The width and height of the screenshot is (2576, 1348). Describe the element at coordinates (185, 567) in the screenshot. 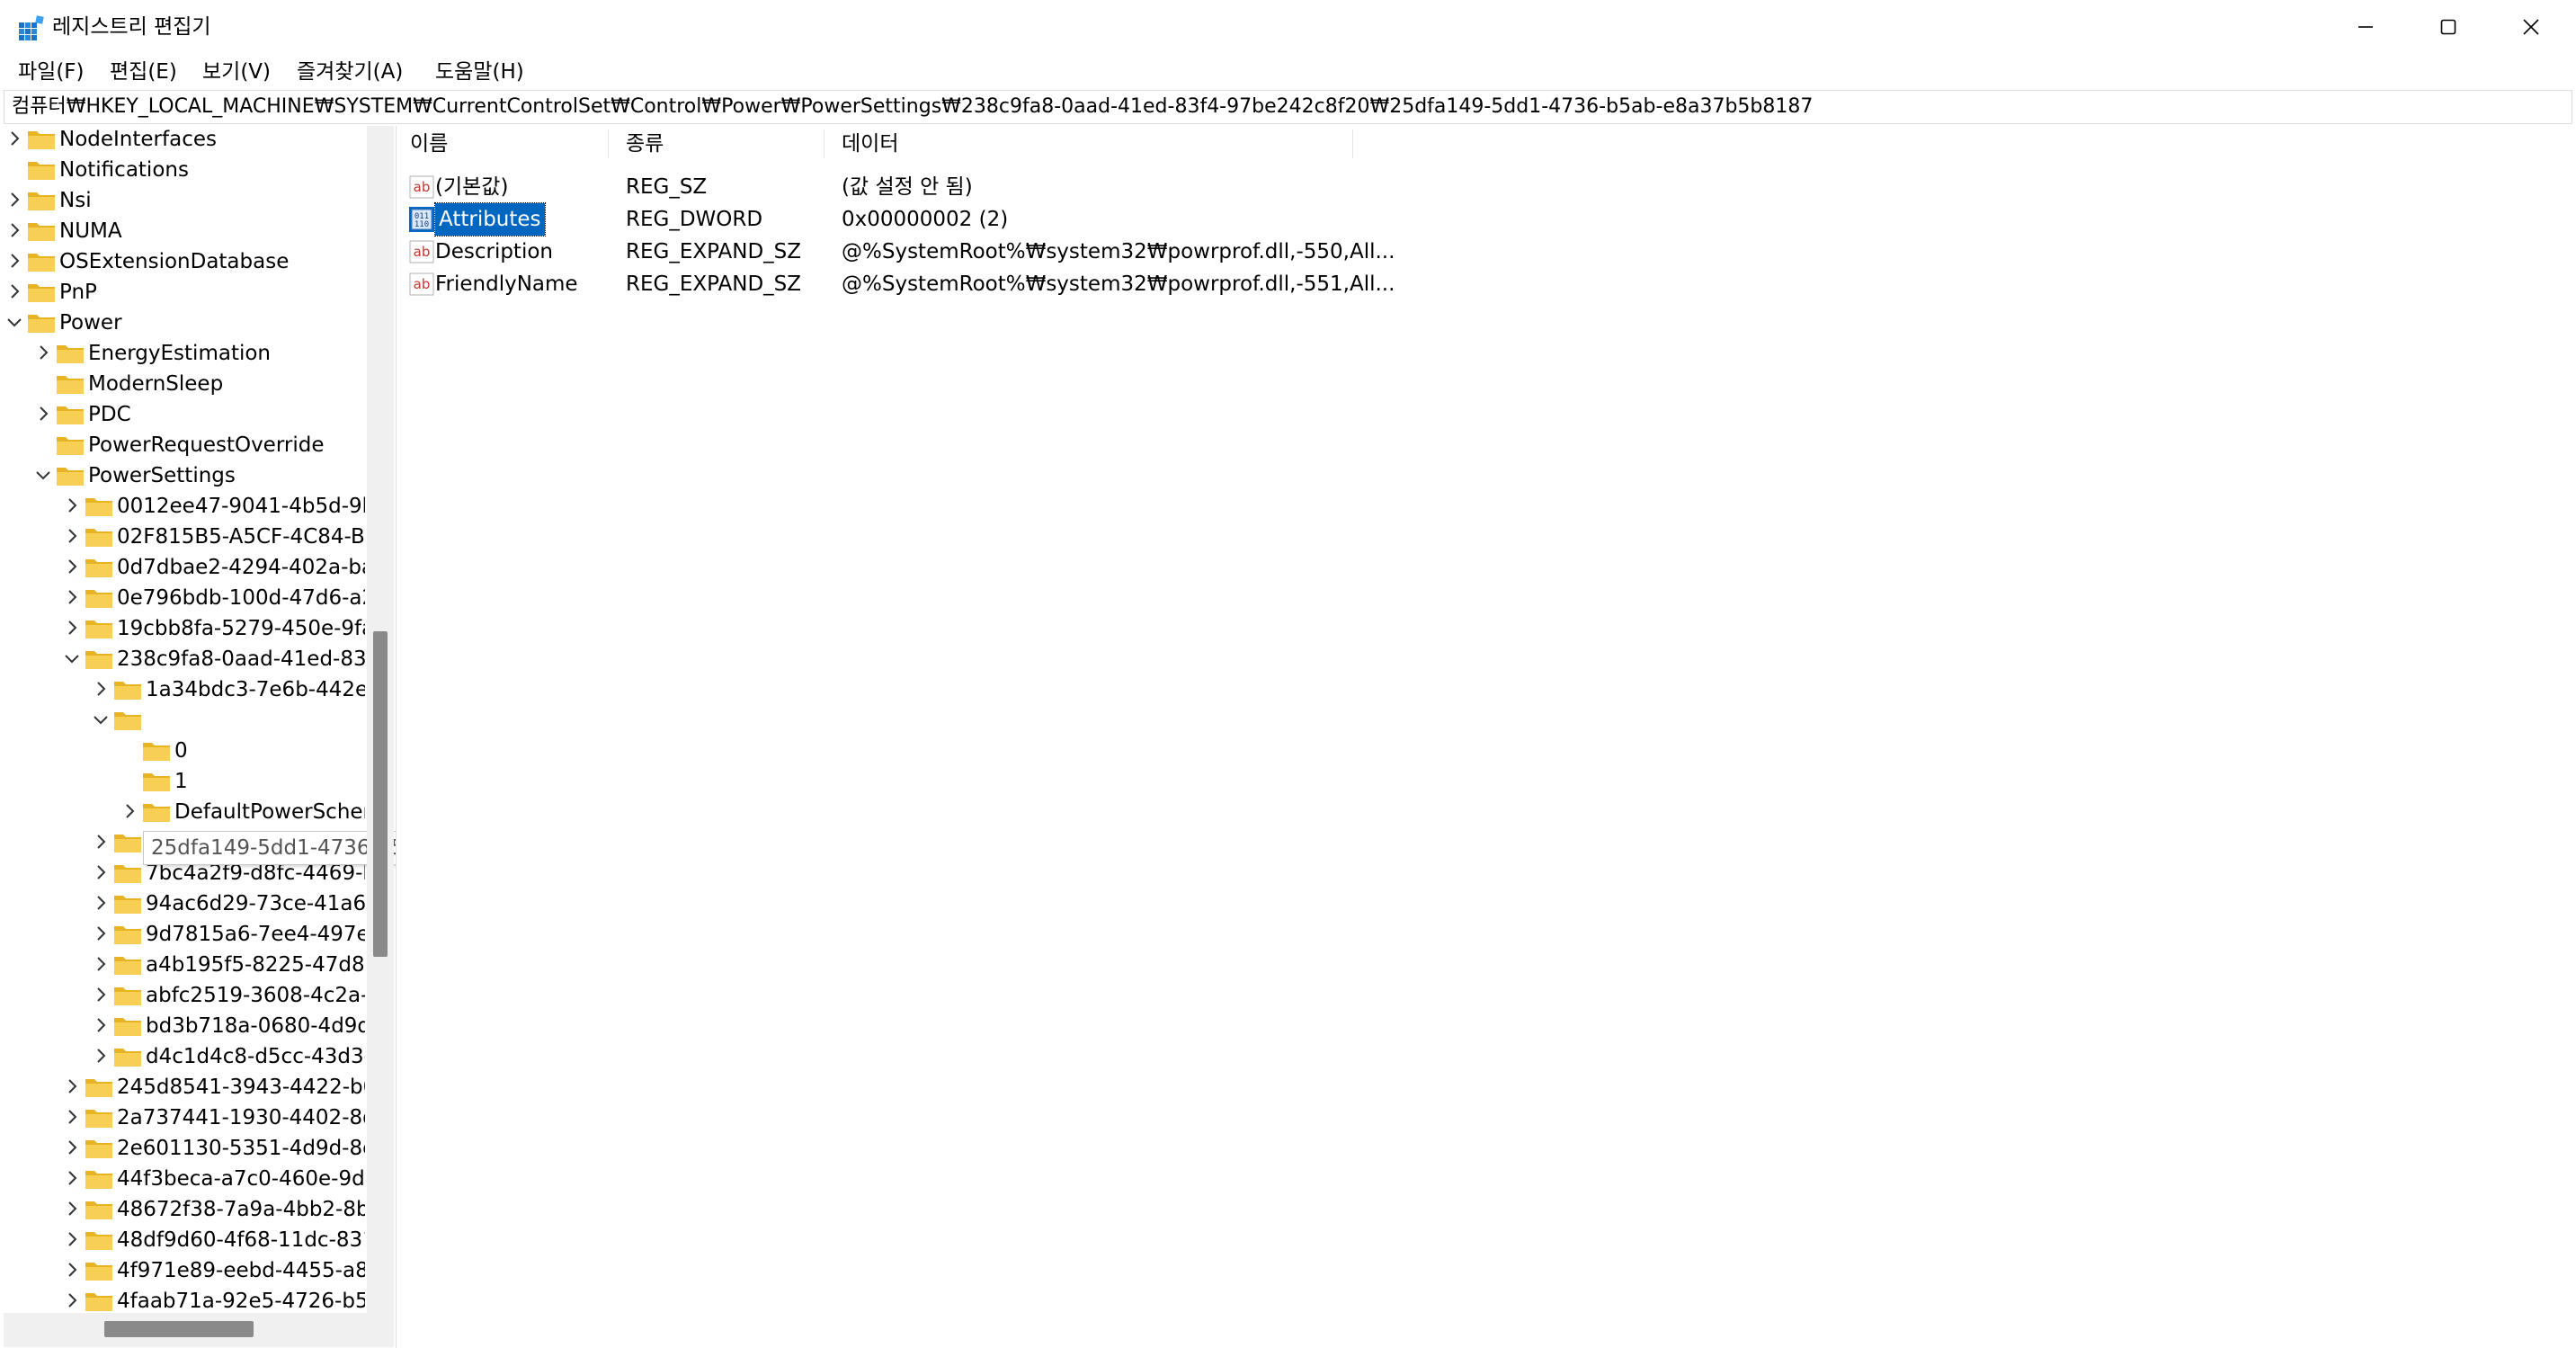

I see `tree-item: 0d7dbae2-4294-402a-ba8` at that location.